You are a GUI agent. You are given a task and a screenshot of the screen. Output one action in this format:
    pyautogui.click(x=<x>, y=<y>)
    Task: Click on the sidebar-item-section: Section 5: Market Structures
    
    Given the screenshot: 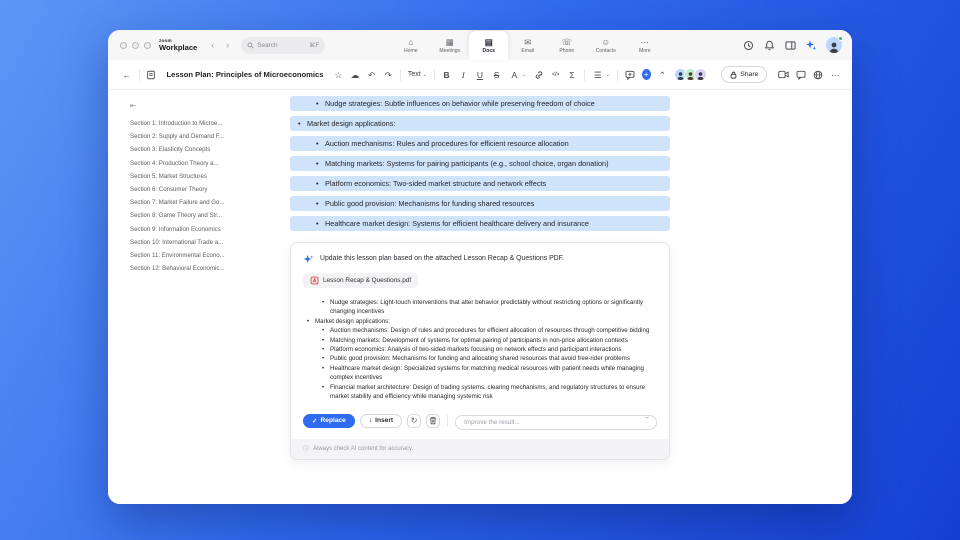 What is the action you would take?
    pyautogui.click(x=206, y=176)
    